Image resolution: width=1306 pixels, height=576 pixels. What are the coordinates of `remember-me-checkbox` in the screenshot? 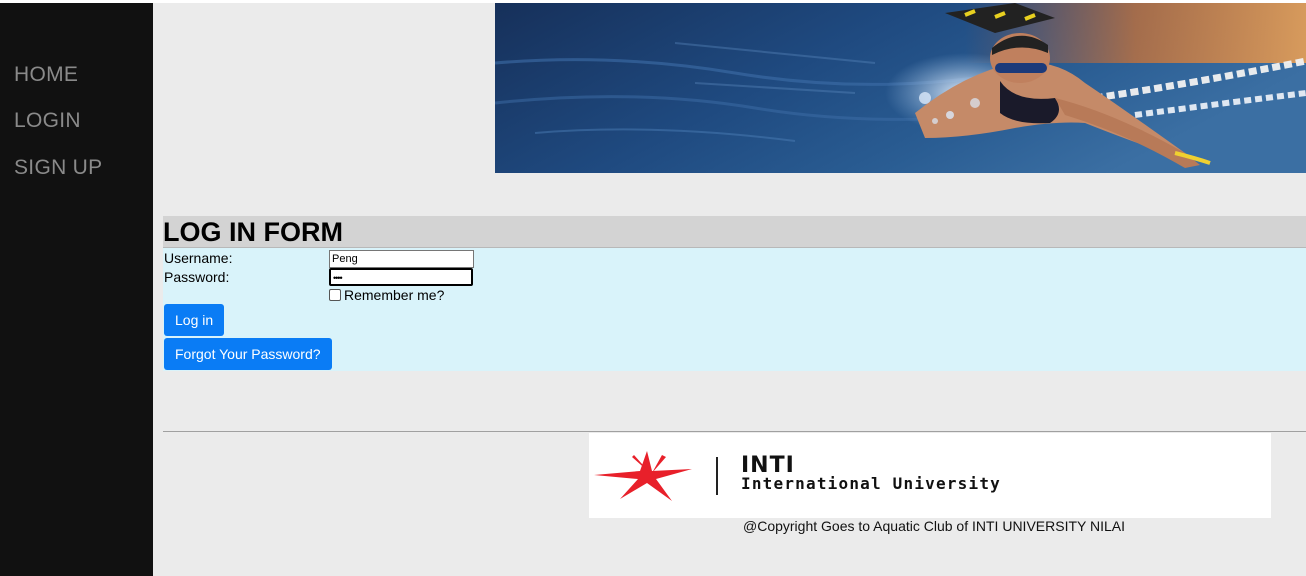 It's located at (335, 295).